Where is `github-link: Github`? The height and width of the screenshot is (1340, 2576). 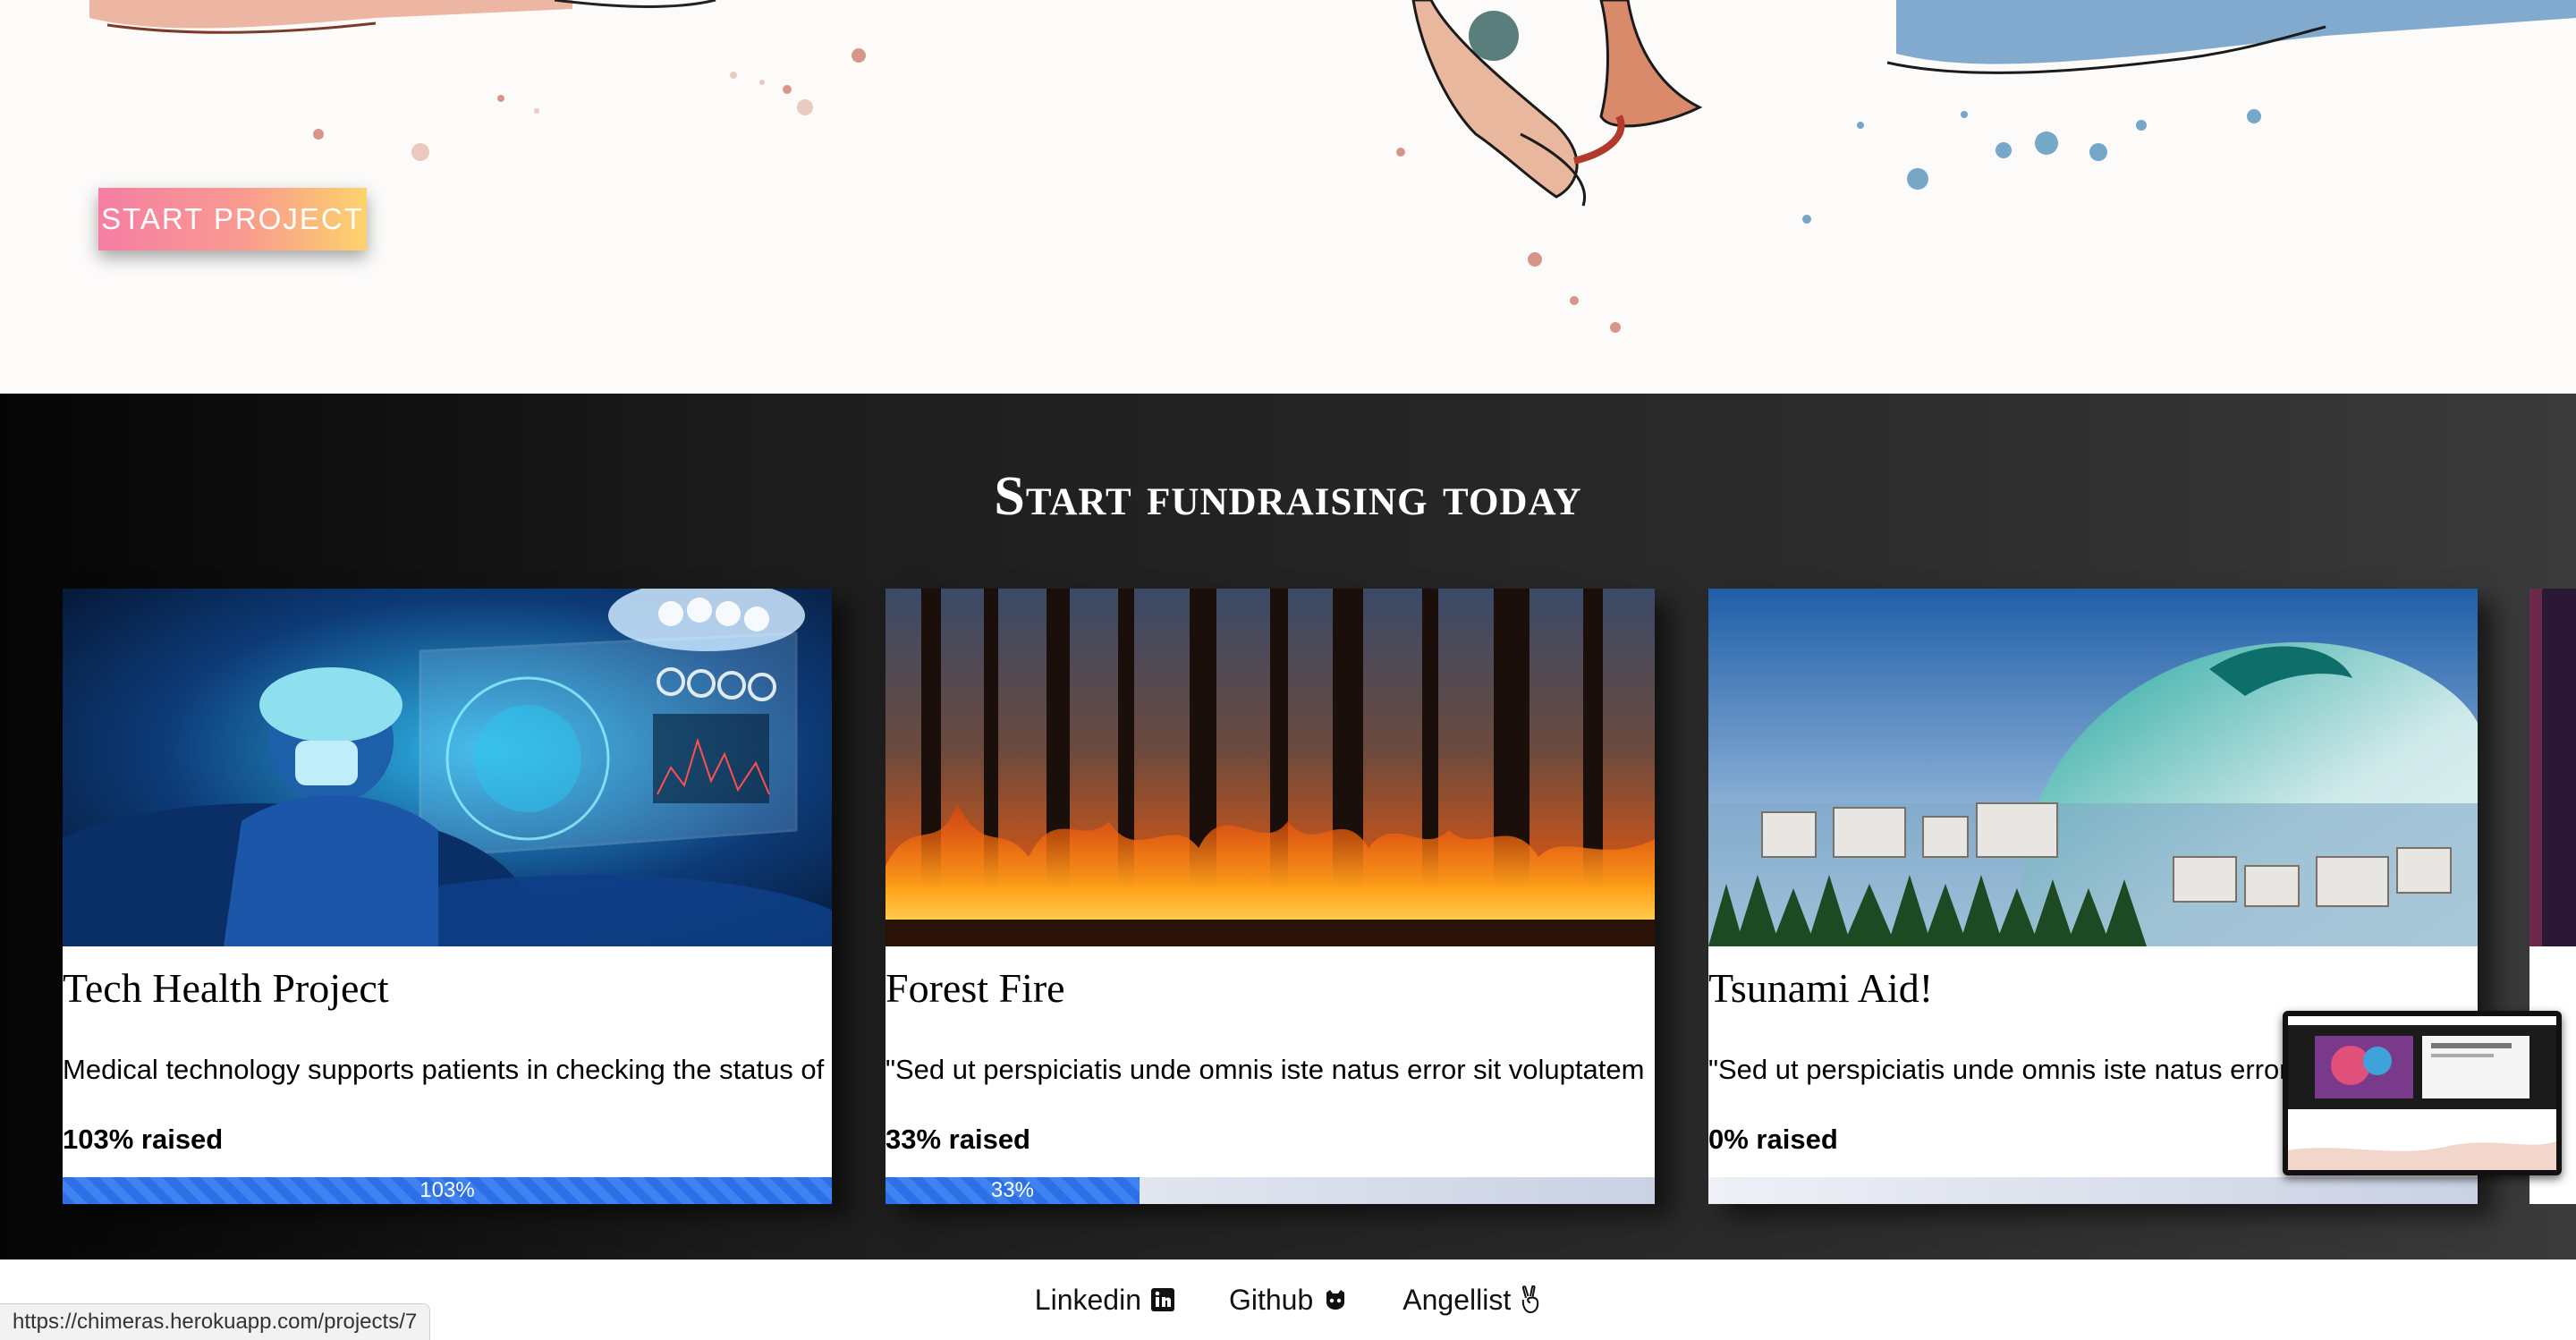 github-link: Github is located at coordinates (1289, 1300).